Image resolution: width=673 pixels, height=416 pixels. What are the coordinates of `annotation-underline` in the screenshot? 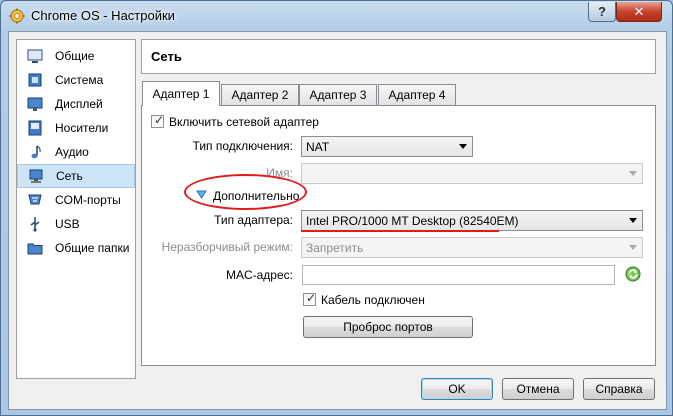 It's located at (400, 231).